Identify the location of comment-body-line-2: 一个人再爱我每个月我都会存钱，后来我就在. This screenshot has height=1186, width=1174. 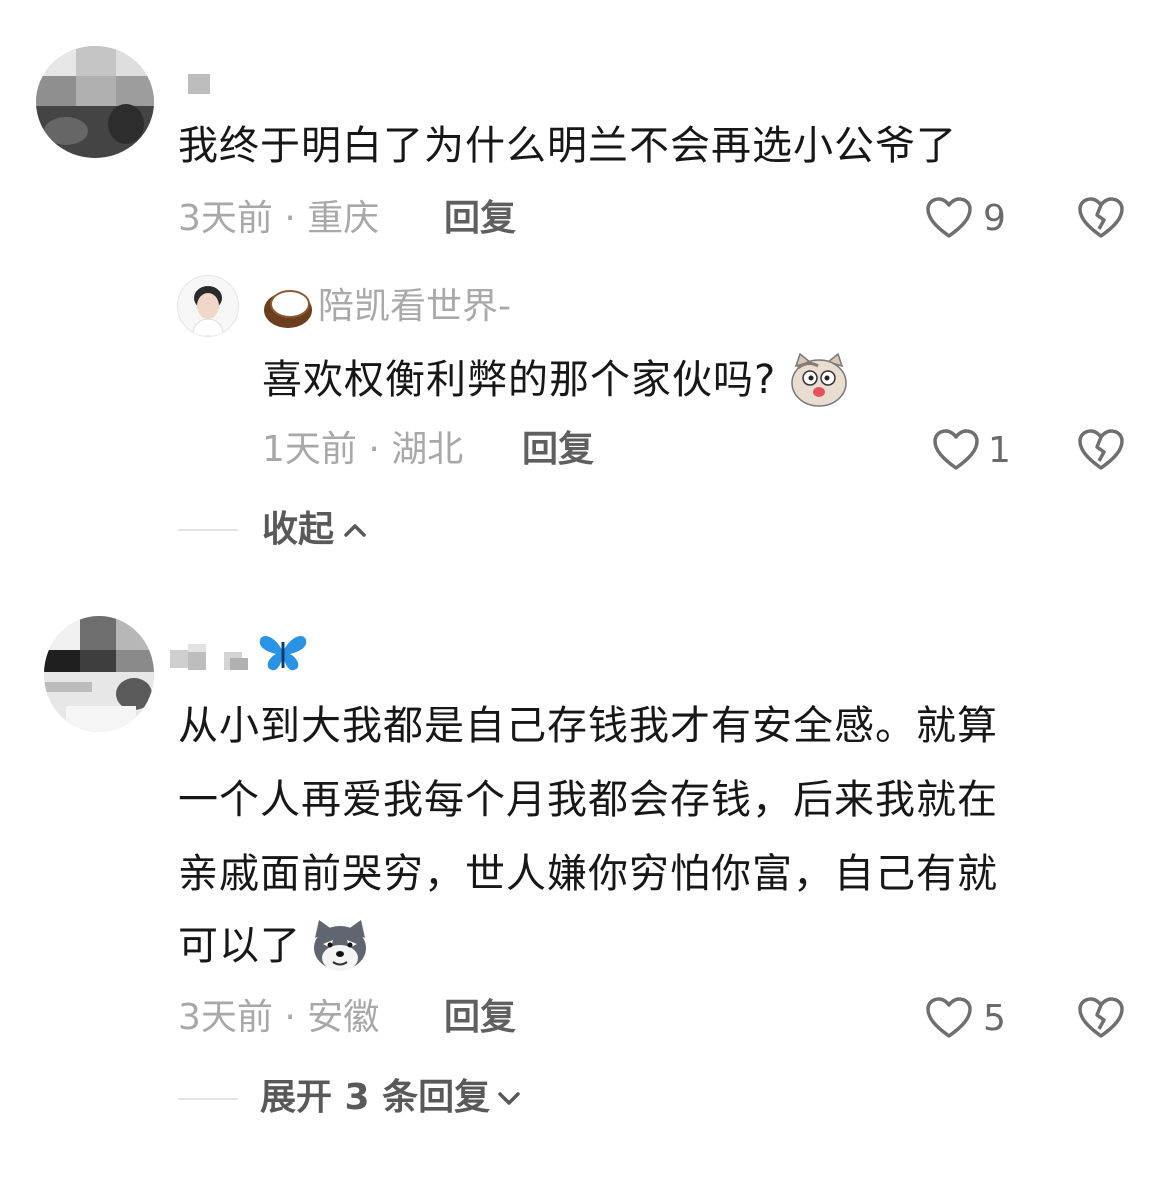
(588, 800).